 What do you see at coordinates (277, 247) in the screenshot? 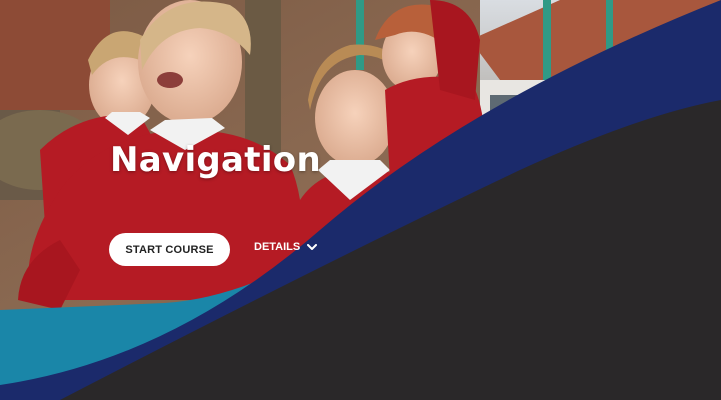
I see `details-label: DETAILS` at bounding box center [277, 247].